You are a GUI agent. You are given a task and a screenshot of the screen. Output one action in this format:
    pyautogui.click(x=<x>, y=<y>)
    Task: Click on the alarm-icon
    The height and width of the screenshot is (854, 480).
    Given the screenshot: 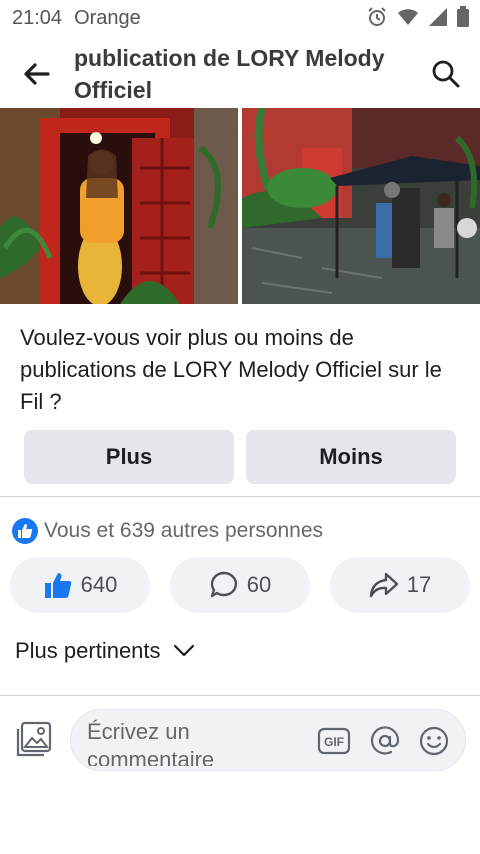 What is the action you would take?
    pyautogui.click(x=377, y=20)
    